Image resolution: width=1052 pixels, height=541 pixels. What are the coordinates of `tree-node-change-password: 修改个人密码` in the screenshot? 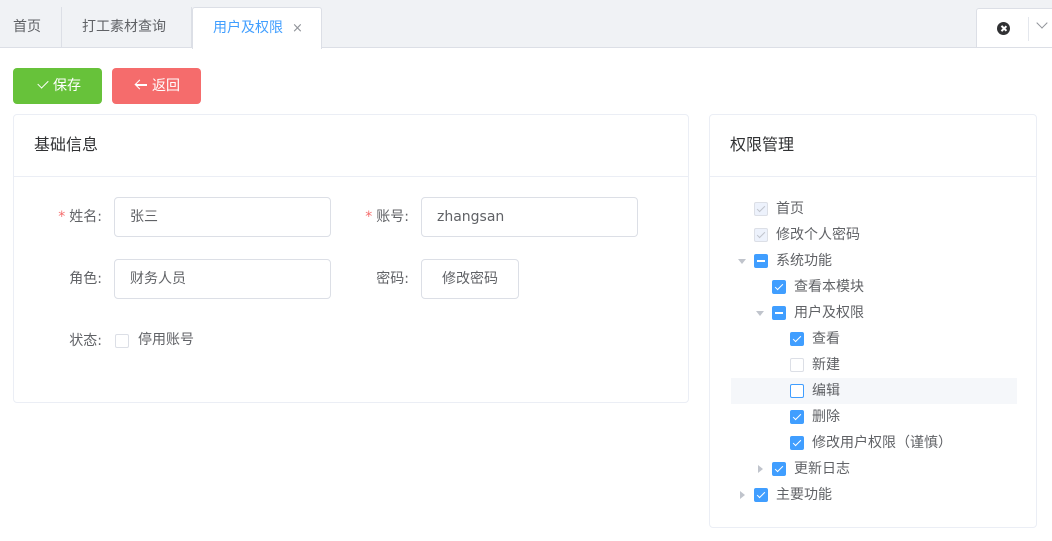 It's located at (874, 235).